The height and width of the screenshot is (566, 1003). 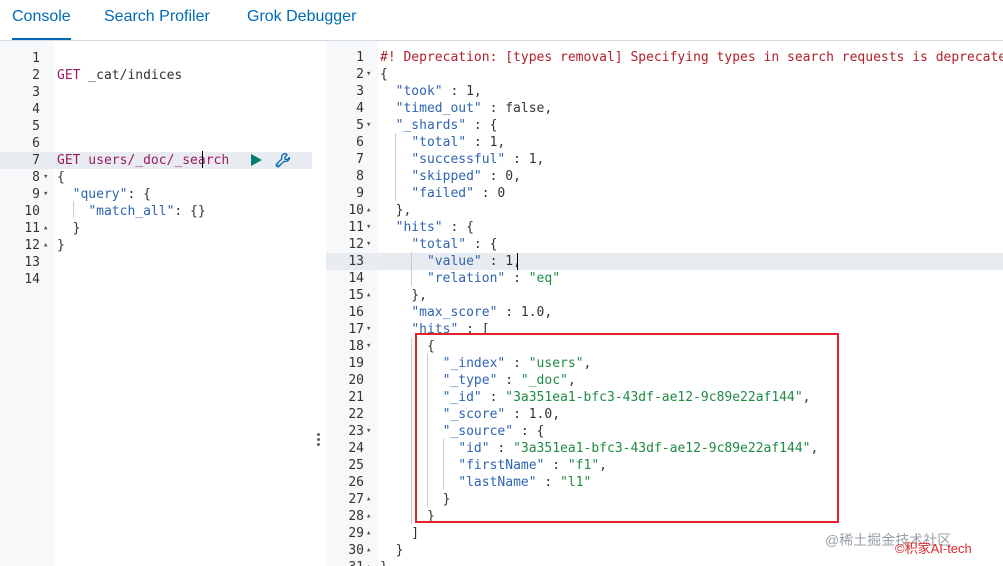 What do you see at coordinates (664, 278) in the screenshot?
I see `editor-line: 14 "relation" : "eq"` at bounding box center [664, 278].